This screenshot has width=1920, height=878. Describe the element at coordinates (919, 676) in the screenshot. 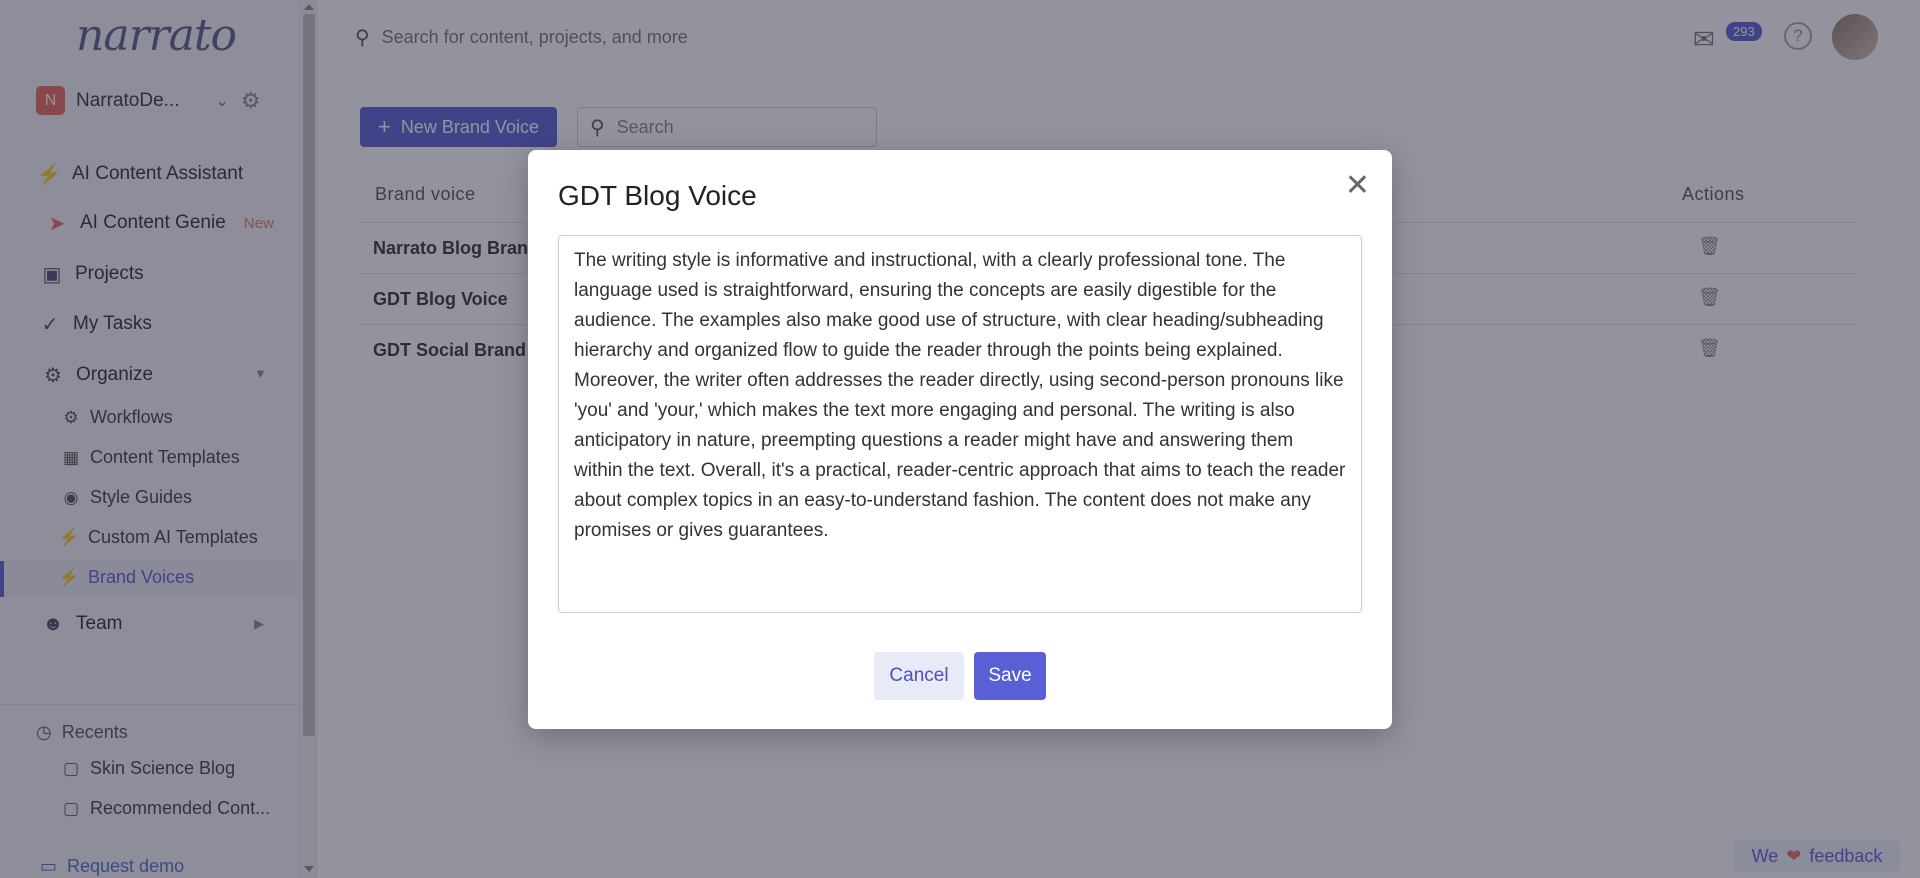

I see `cancel-button: Cancel` at that location.